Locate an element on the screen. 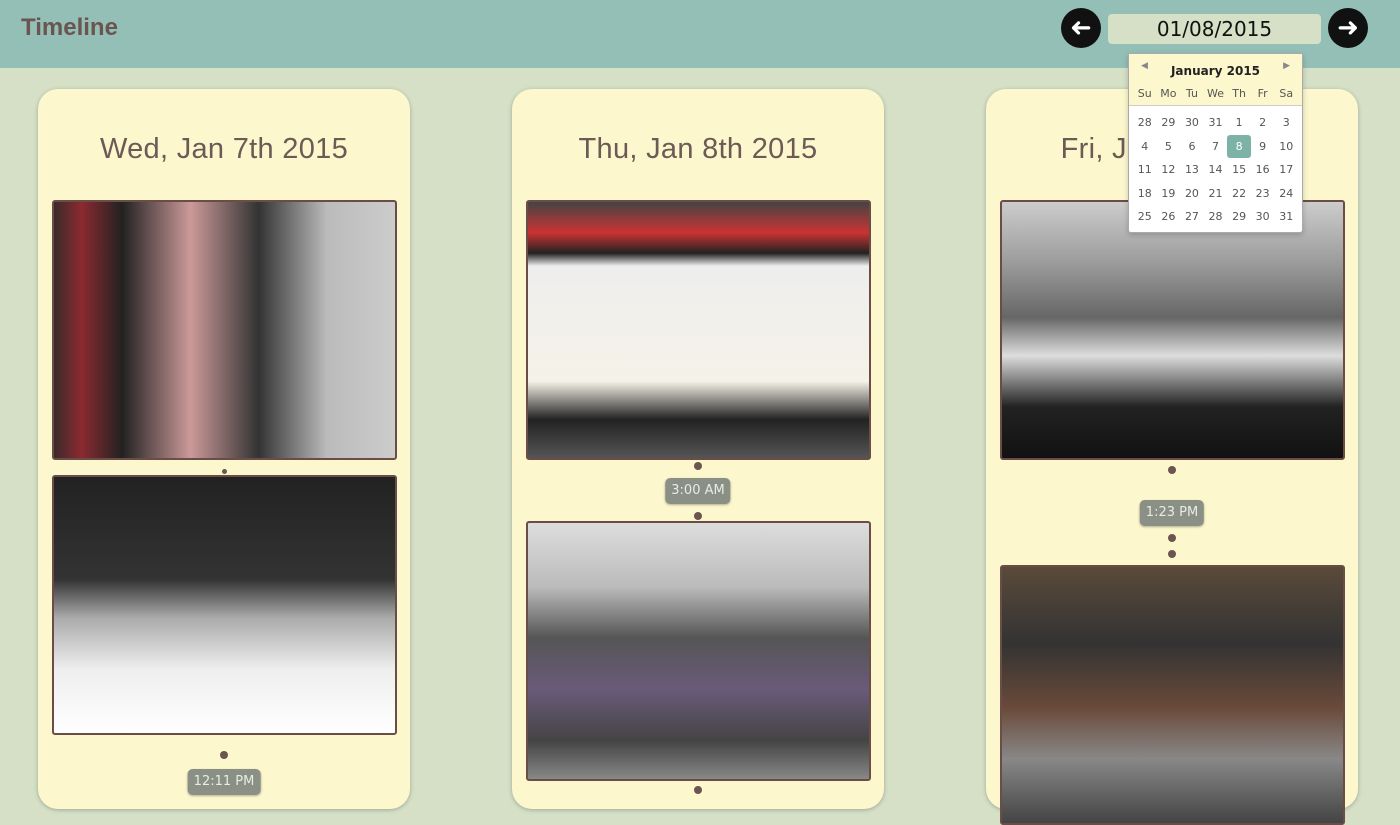  calendar-day: 5 is located at coordinates (1169, 147).